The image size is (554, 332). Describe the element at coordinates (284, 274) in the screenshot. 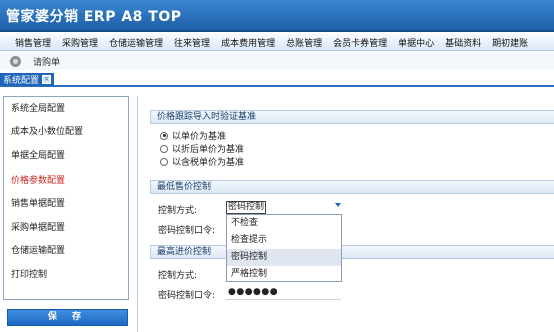

I see `dropdown-option-strict: 严格控制` at that location.